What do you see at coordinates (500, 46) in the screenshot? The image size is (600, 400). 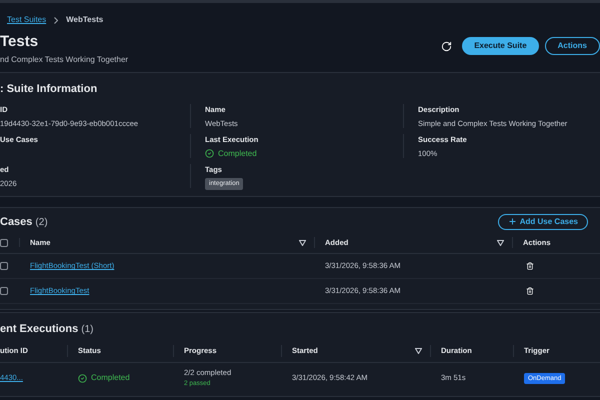 I see `execute-button: Execute Suite` at bounding box center [500, 46].